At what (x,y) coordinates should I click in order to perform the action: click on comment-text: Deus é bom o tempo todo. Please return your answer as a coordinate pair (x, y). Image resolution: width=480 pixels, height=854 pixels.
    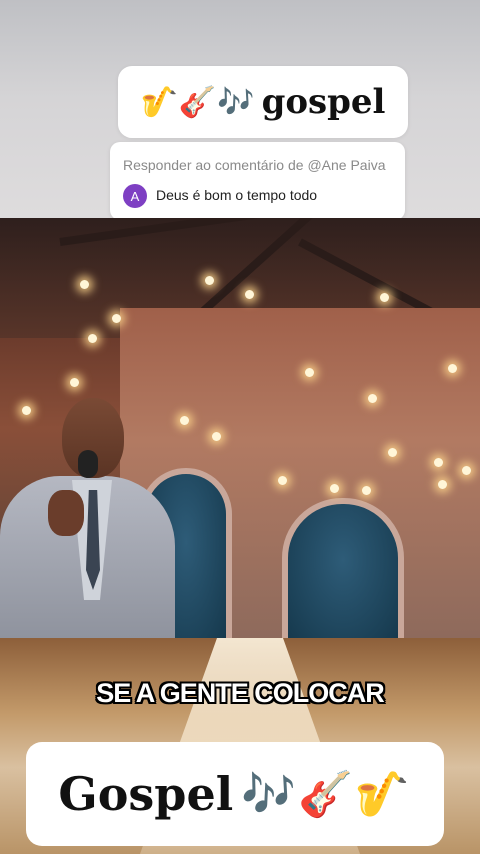
    Looking at the image, I should click on (237, 195).